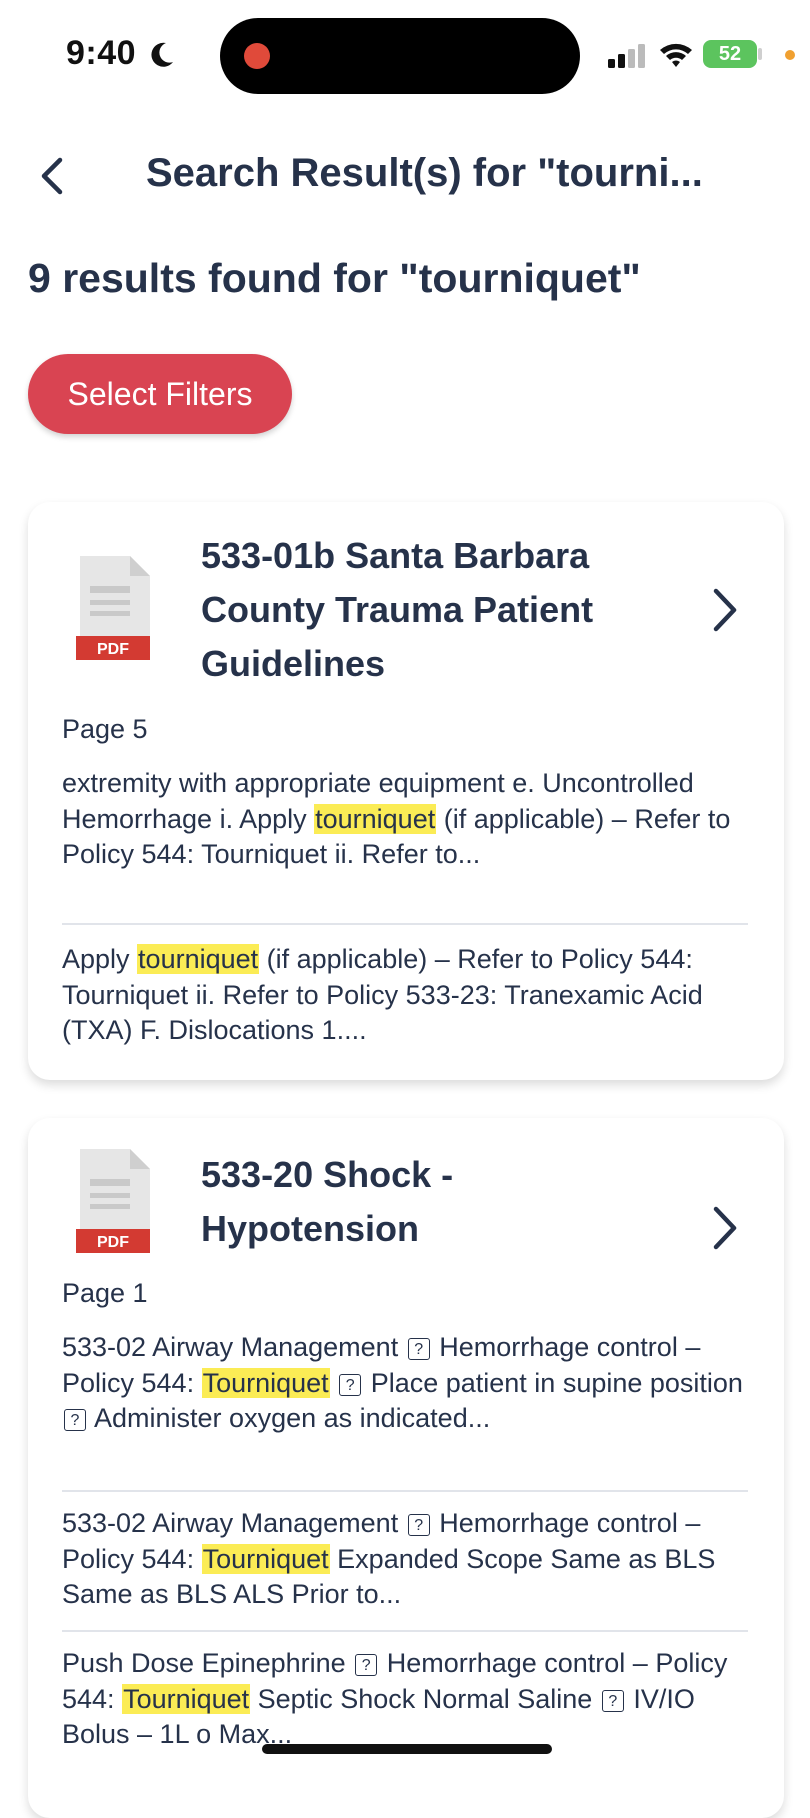 This screenshot has height=1818, width=810. I want to click on battery-icon: 52, so click(730, 54).